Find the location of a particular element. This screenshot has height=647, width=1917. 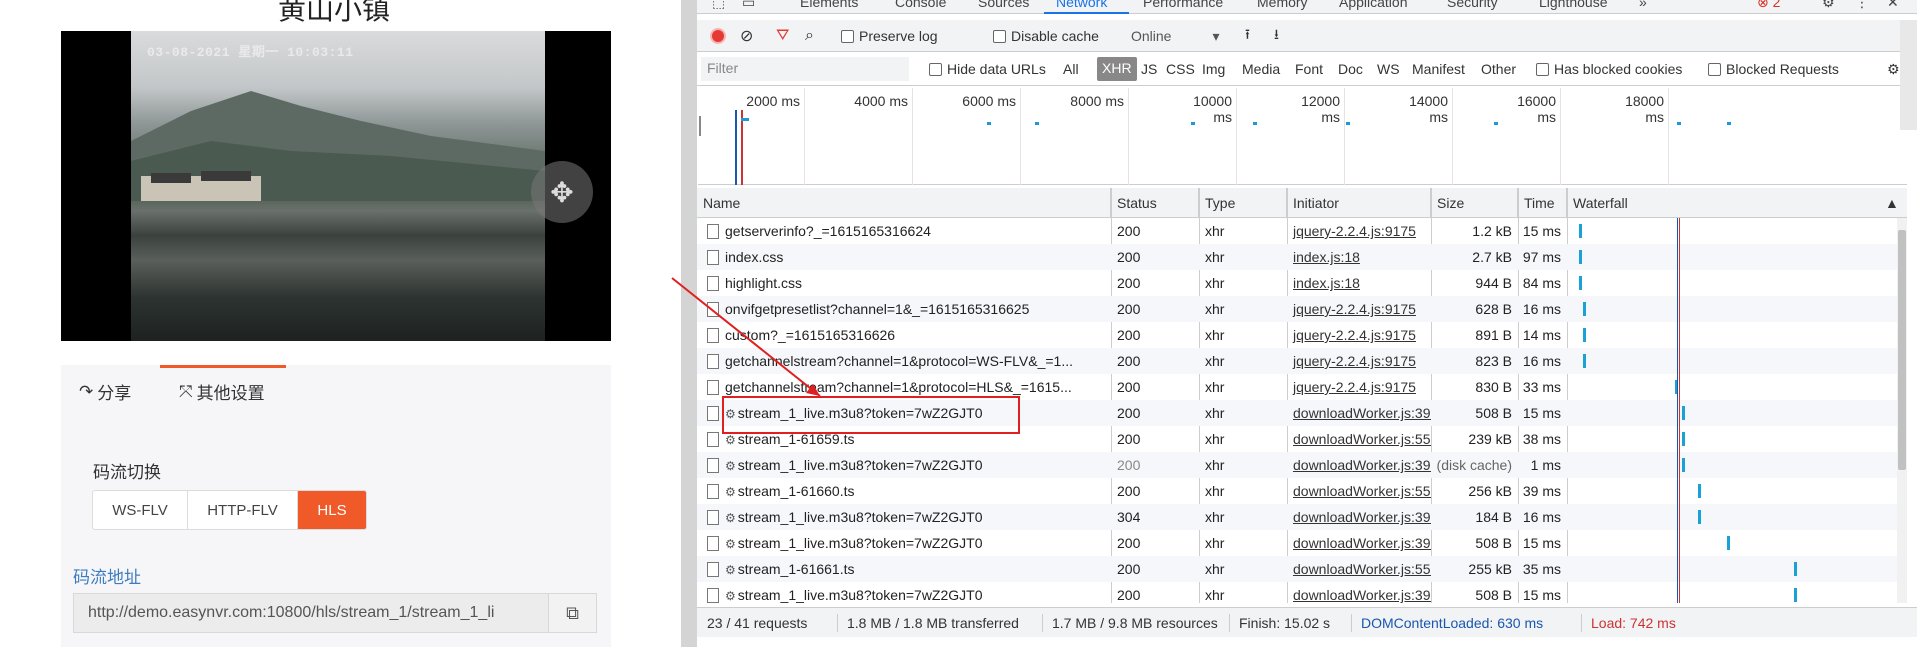

network-settings-icon: ⚙ is located at coordinates (1893, 69).